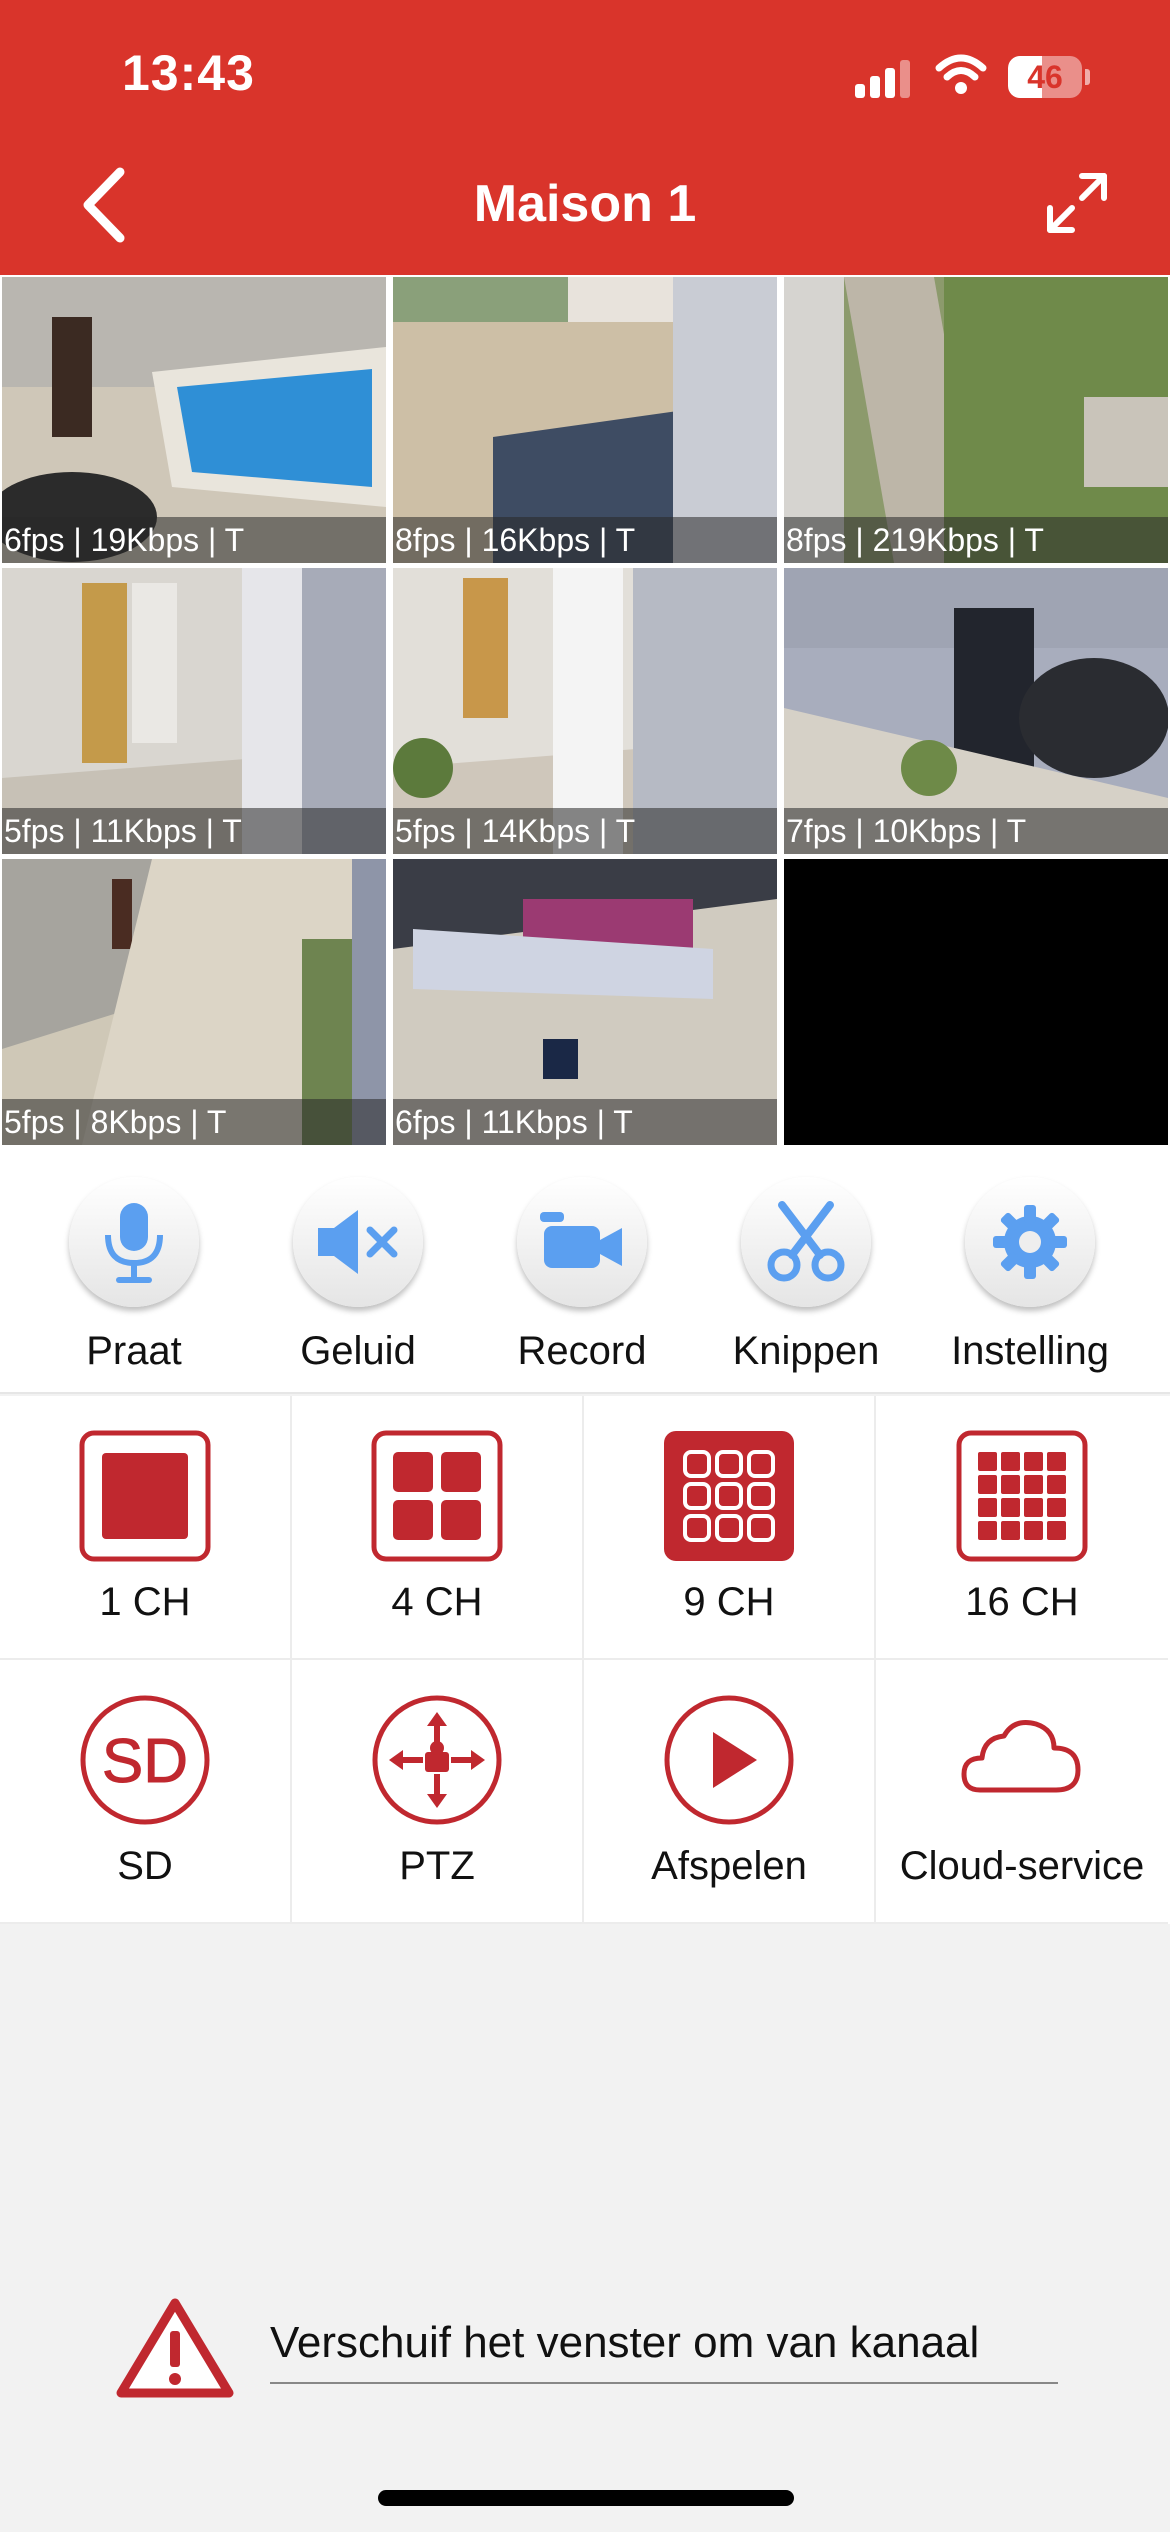 This screenshot has width=1170, height=2532. Describe the element at coordinates (1045, 77) in the screenshot. I see `battery-percentage: 46` at that location.